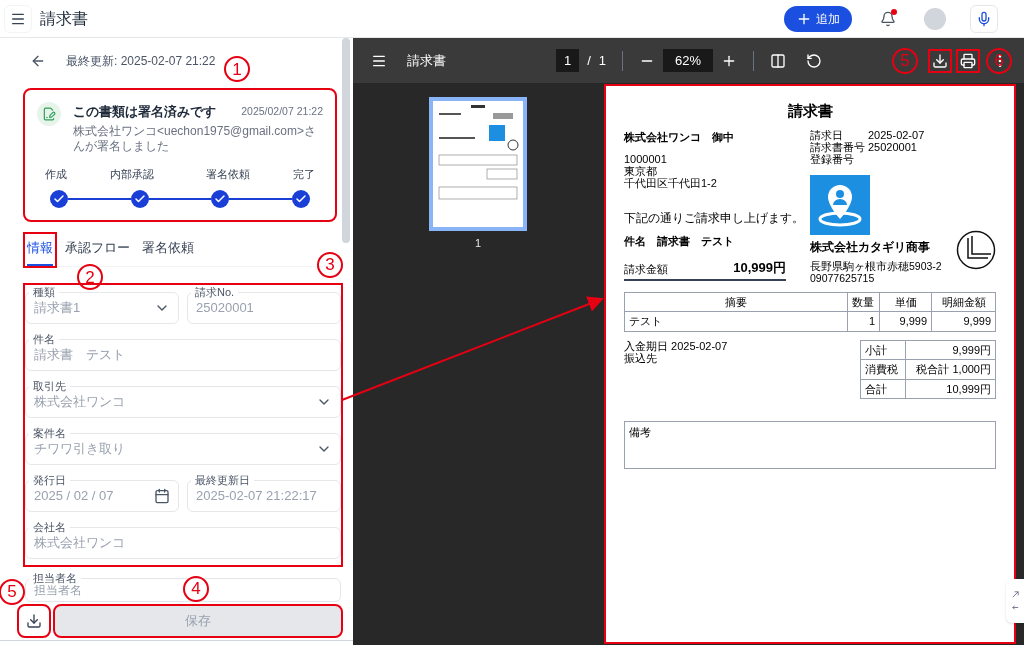 The image size is (1024, 645). Describe the element at coordinates (132, 174) in the screenshot. I see `step-label: 内部承認` at that location.